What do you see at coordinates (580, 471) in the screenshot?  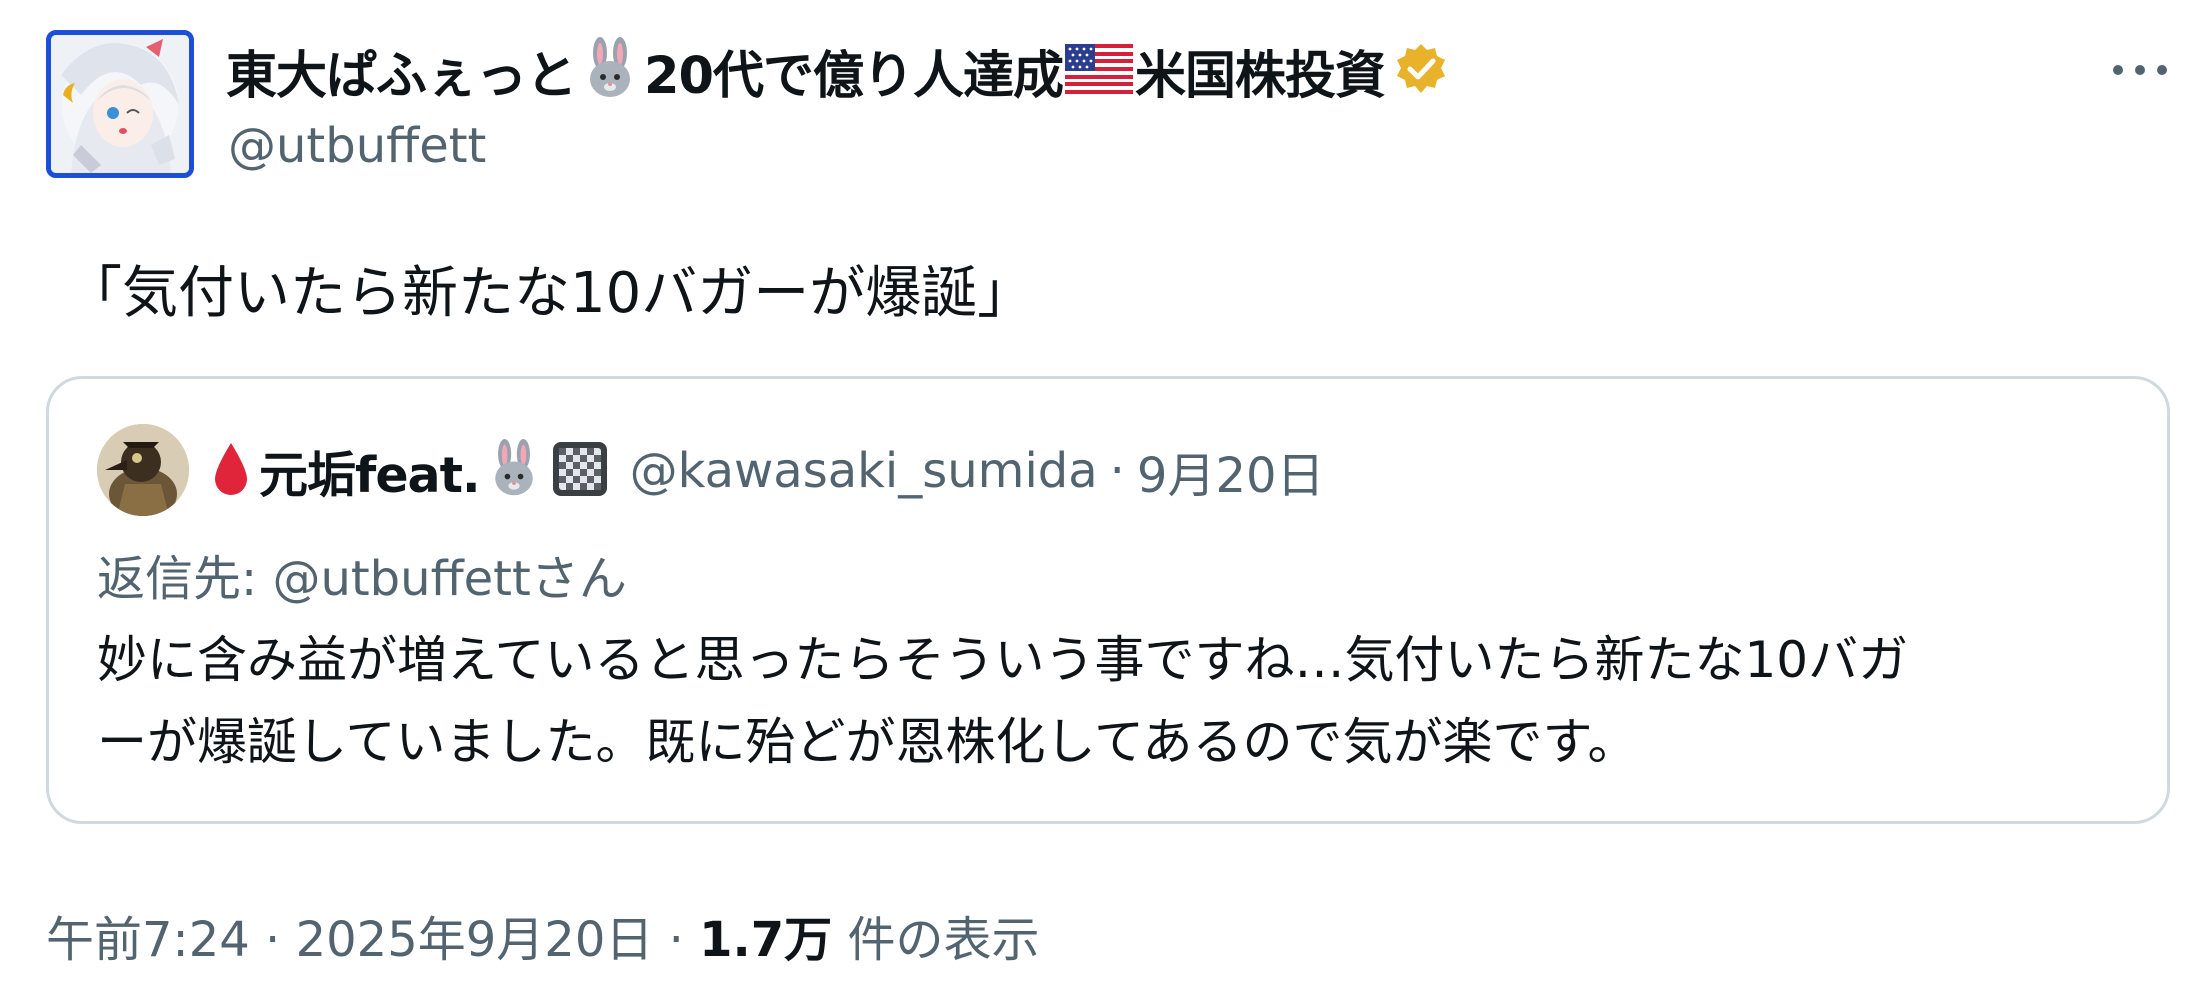 I see `checkered-square-icon` at bounding box center [580, 471].